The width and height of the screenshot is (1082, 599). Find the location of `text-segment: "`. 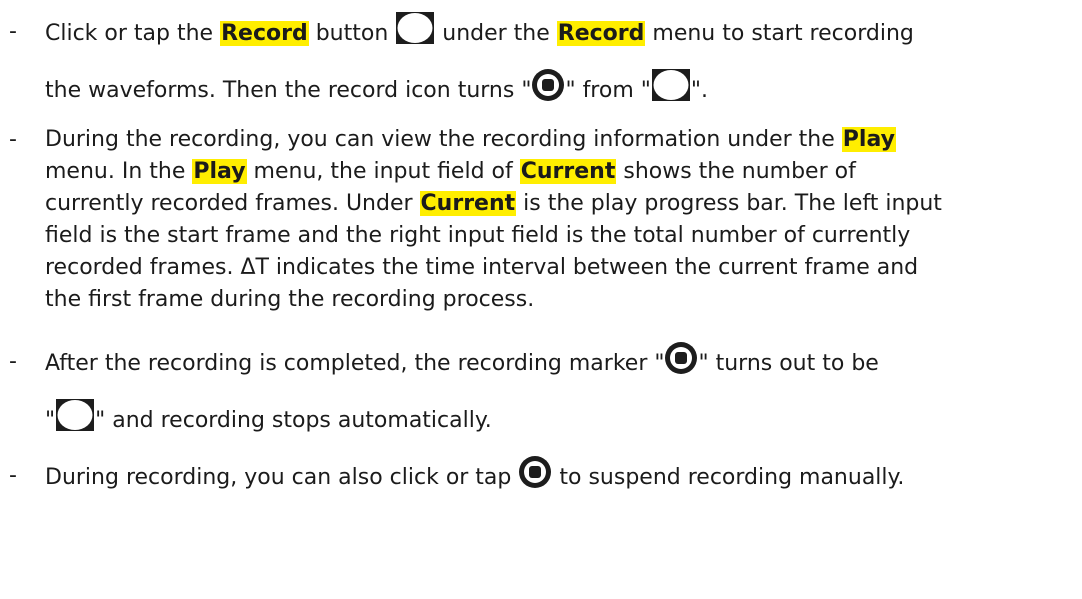

text-segment: " is located at coordinates (50, 420).